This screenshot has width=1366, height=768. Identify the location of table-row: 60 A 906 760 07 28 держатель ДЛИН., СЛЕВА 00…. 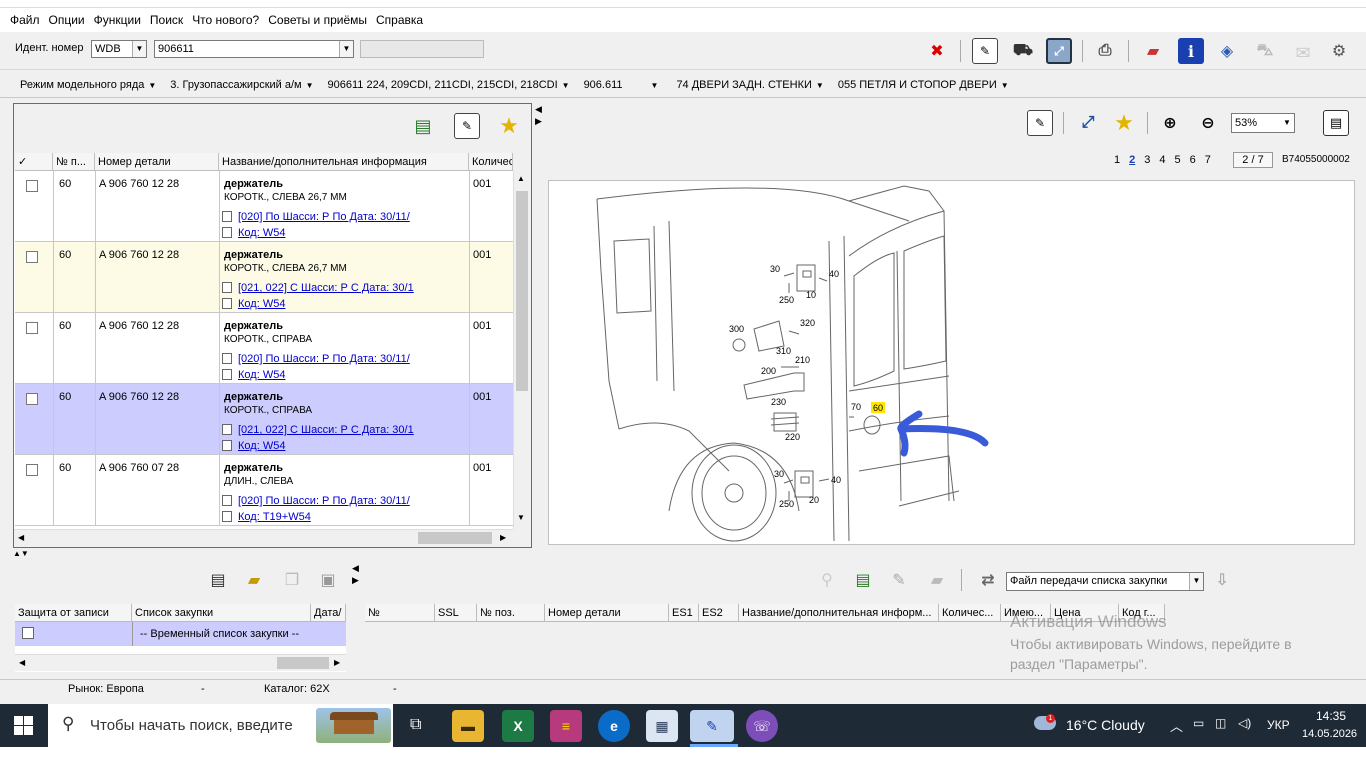
(264, 490).